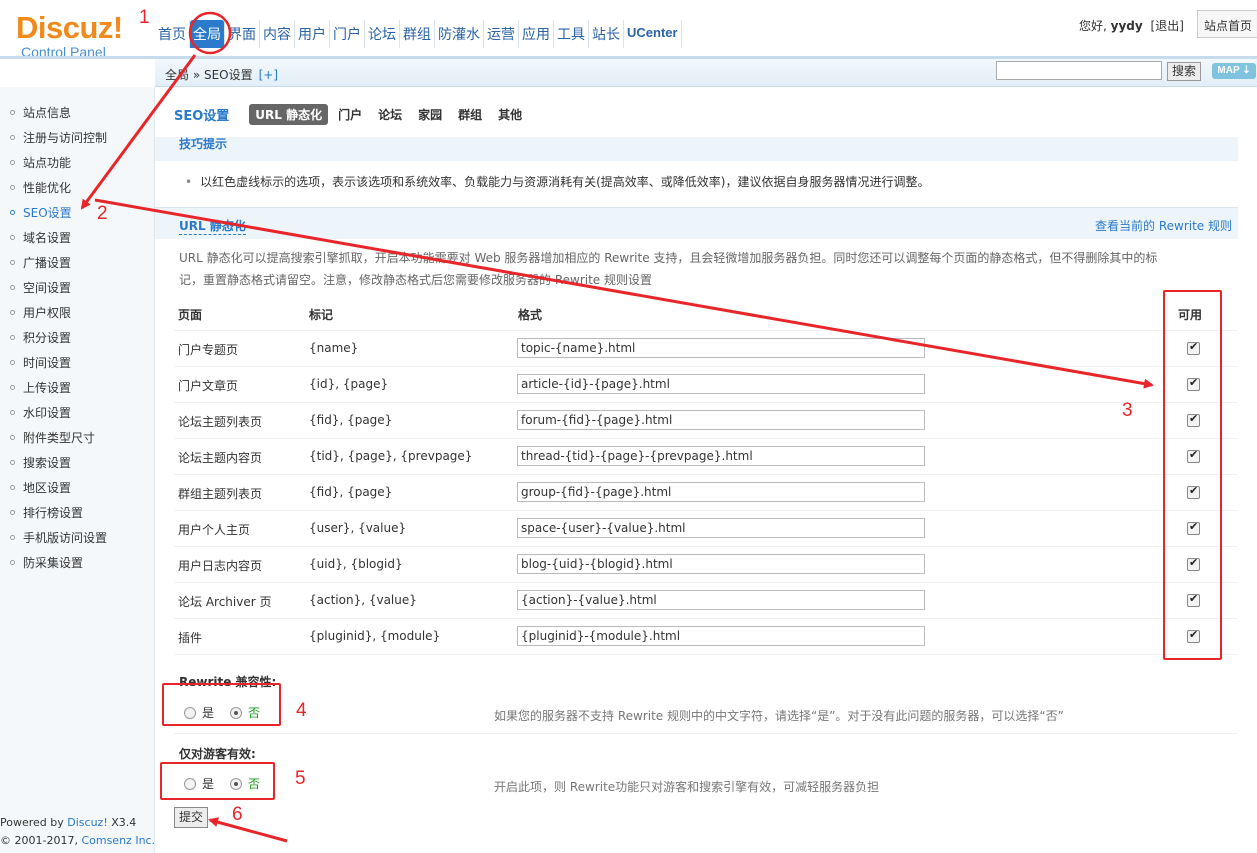  What do you see at coordinates (653, 34) in the screenshot?
I see `topnav-ucenter: UCenter` at bounding box center [653, 34].